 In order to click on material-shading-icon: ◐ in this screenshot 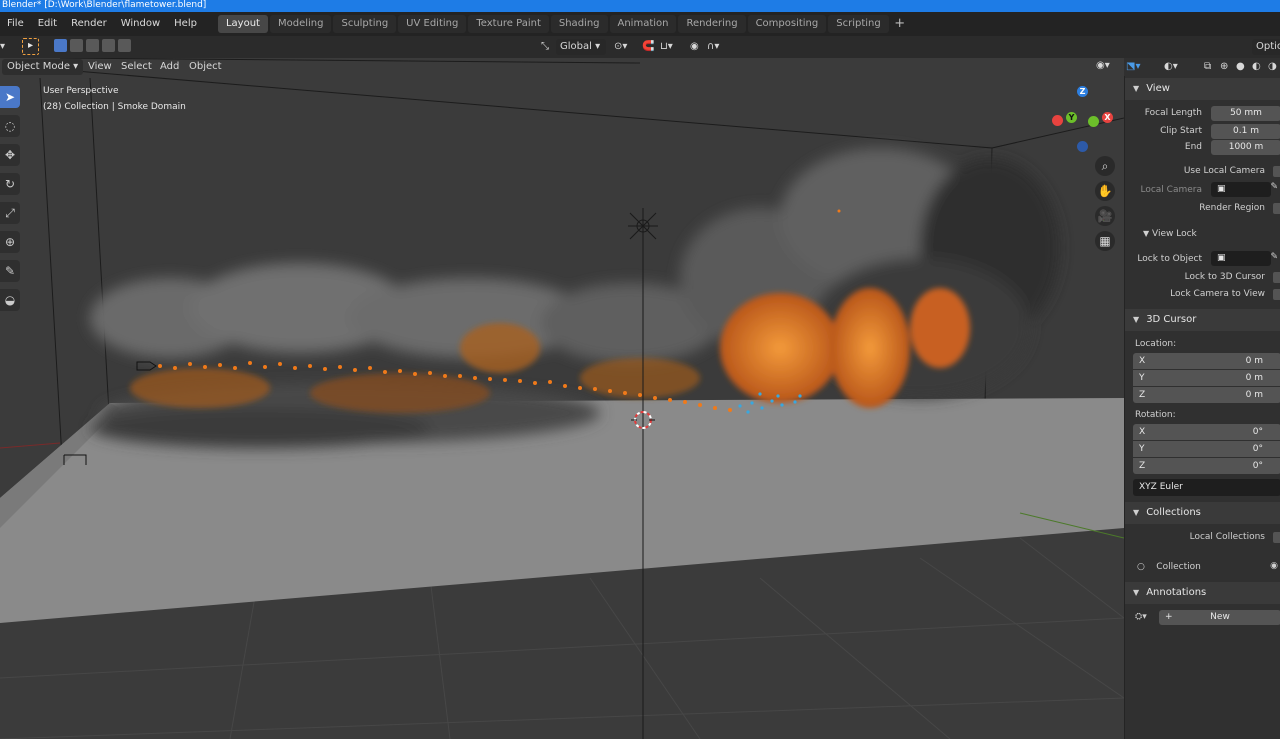, I will do `click(1256, 67)`.